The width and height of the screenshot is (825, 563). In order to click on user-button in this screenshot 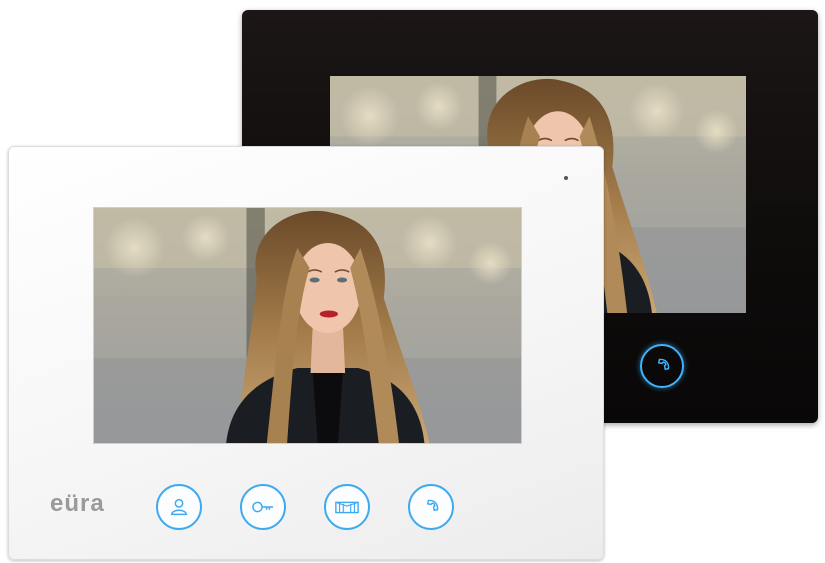, I will do `click(179, 507)`.